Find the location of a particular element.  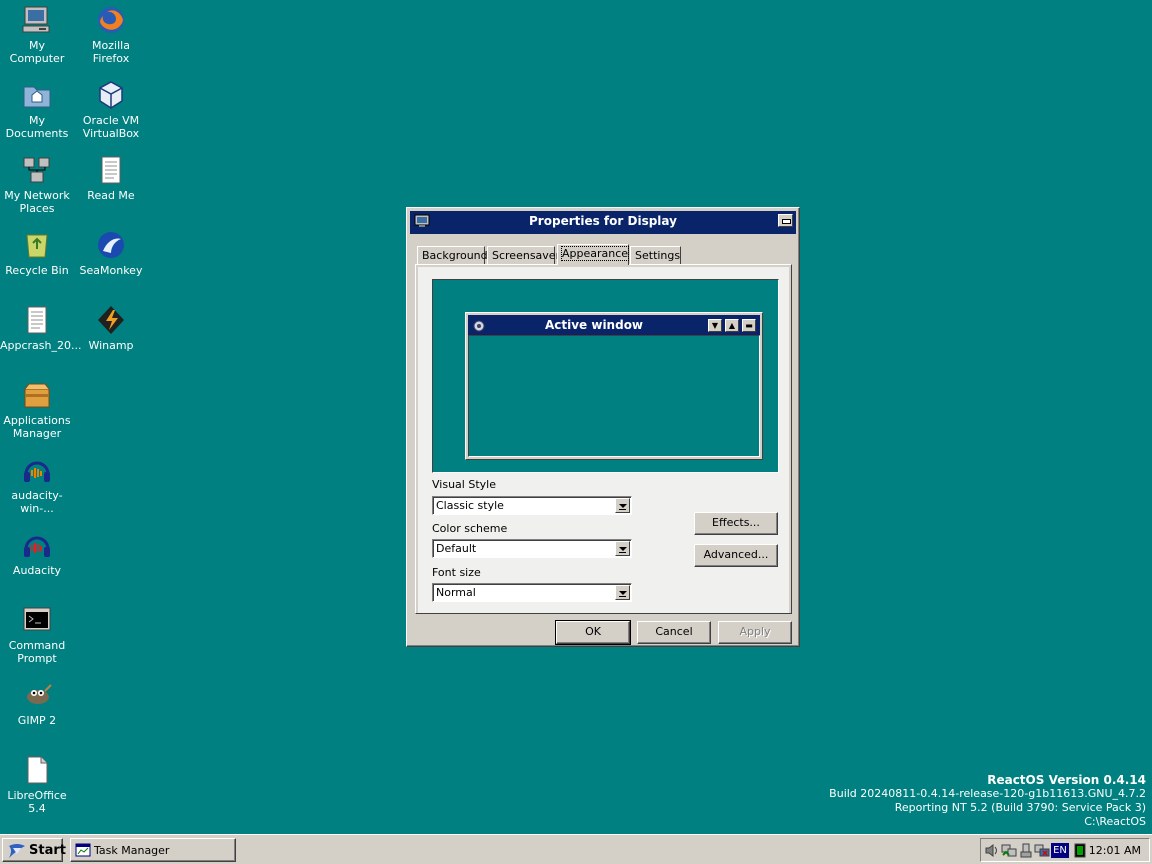

color-scheme-select: Default is located at coordinates (532, 548).